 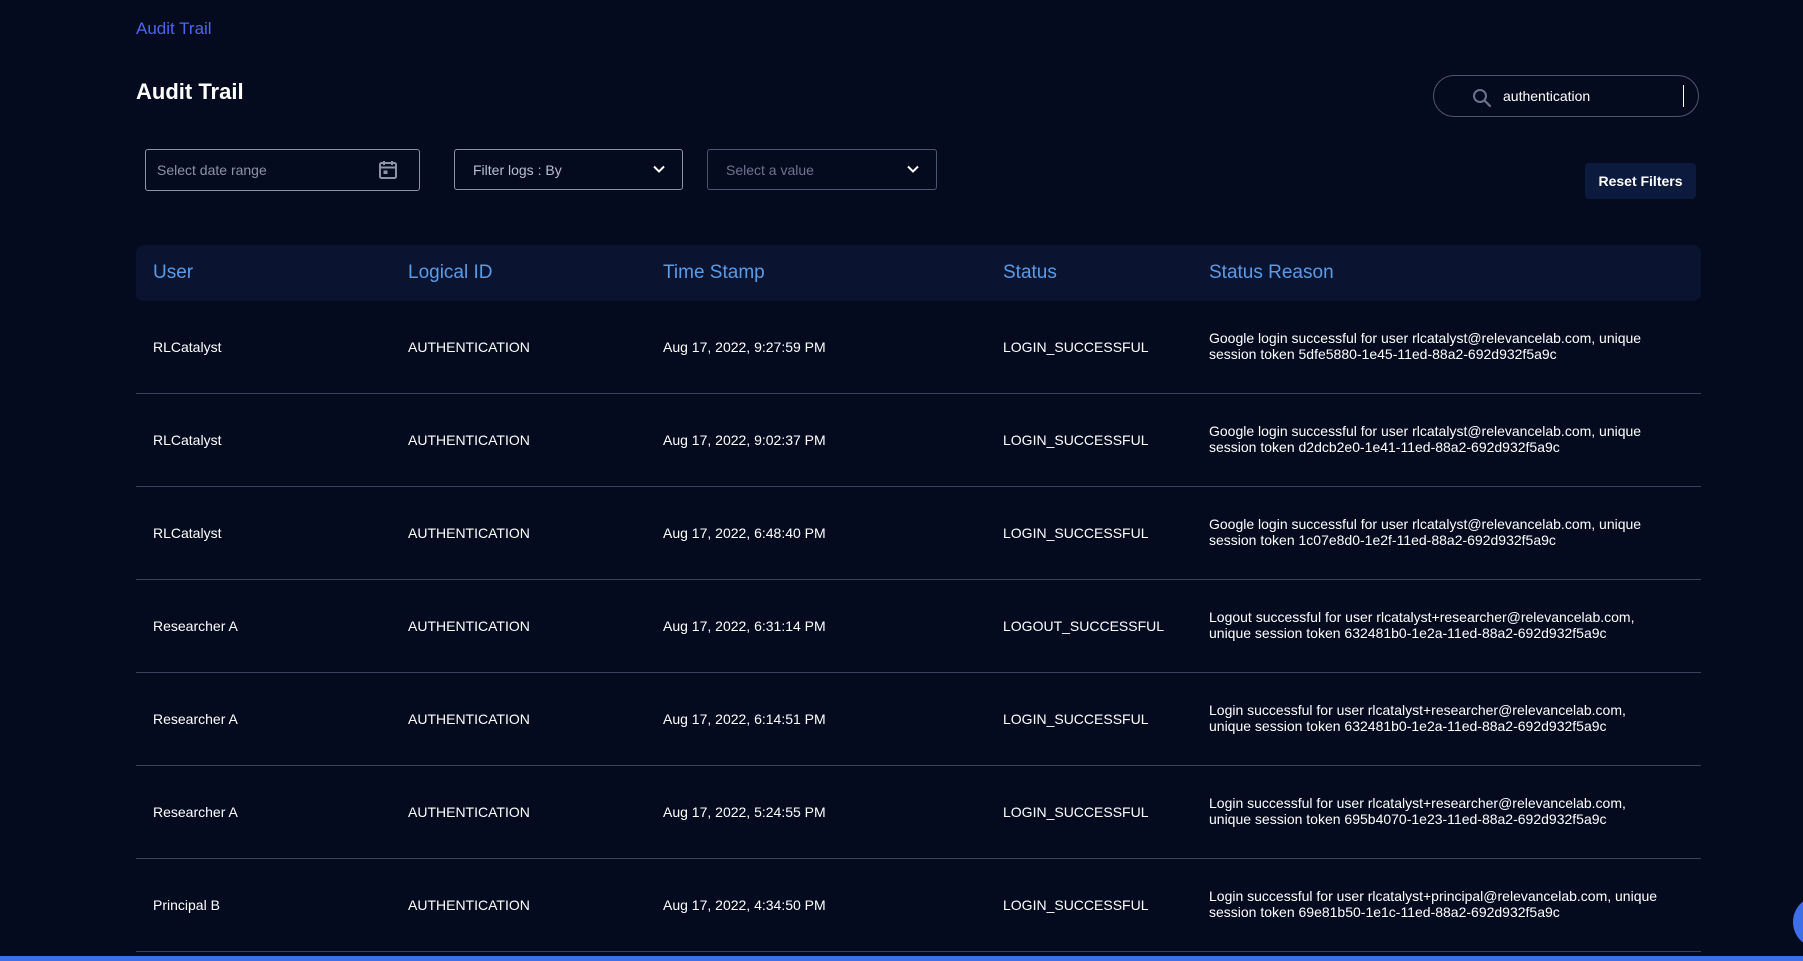 I want to click on search-box, so click(x=1566, y=96).